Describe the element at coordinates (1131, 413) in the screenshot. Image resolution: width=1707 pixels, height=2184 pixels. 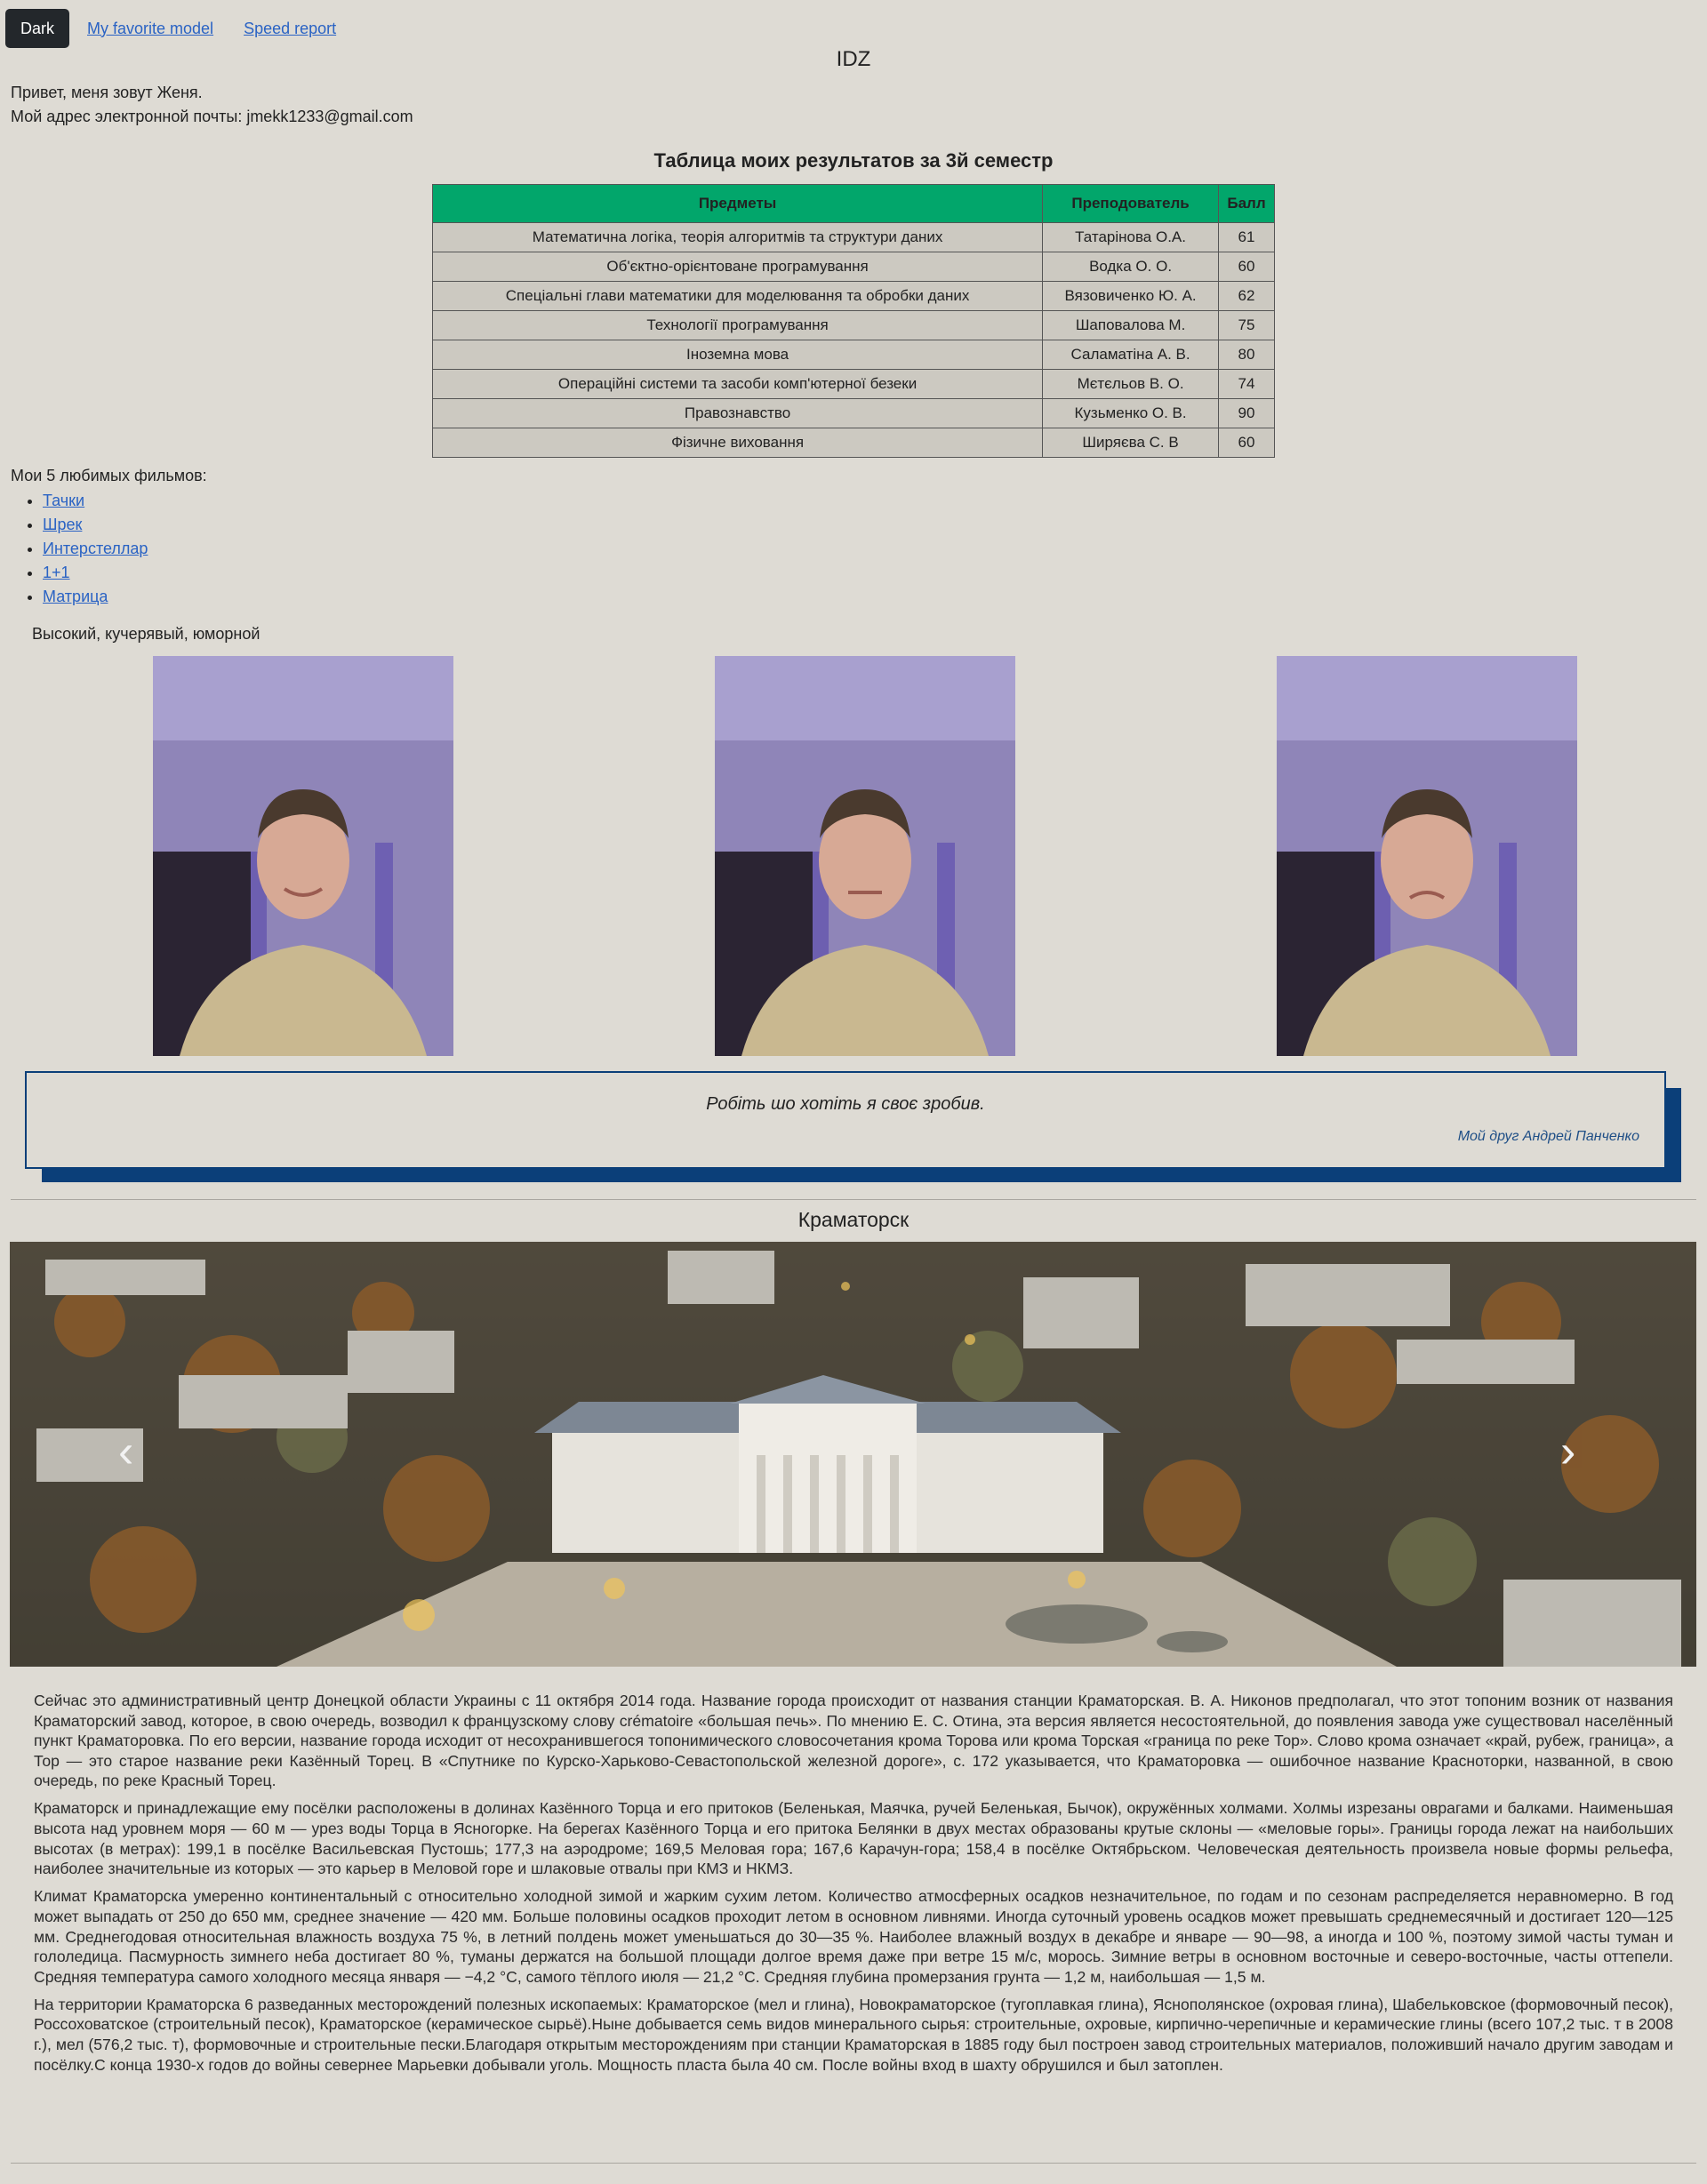
I see `teacher-cell: Кузьменко О. В.` at that location.